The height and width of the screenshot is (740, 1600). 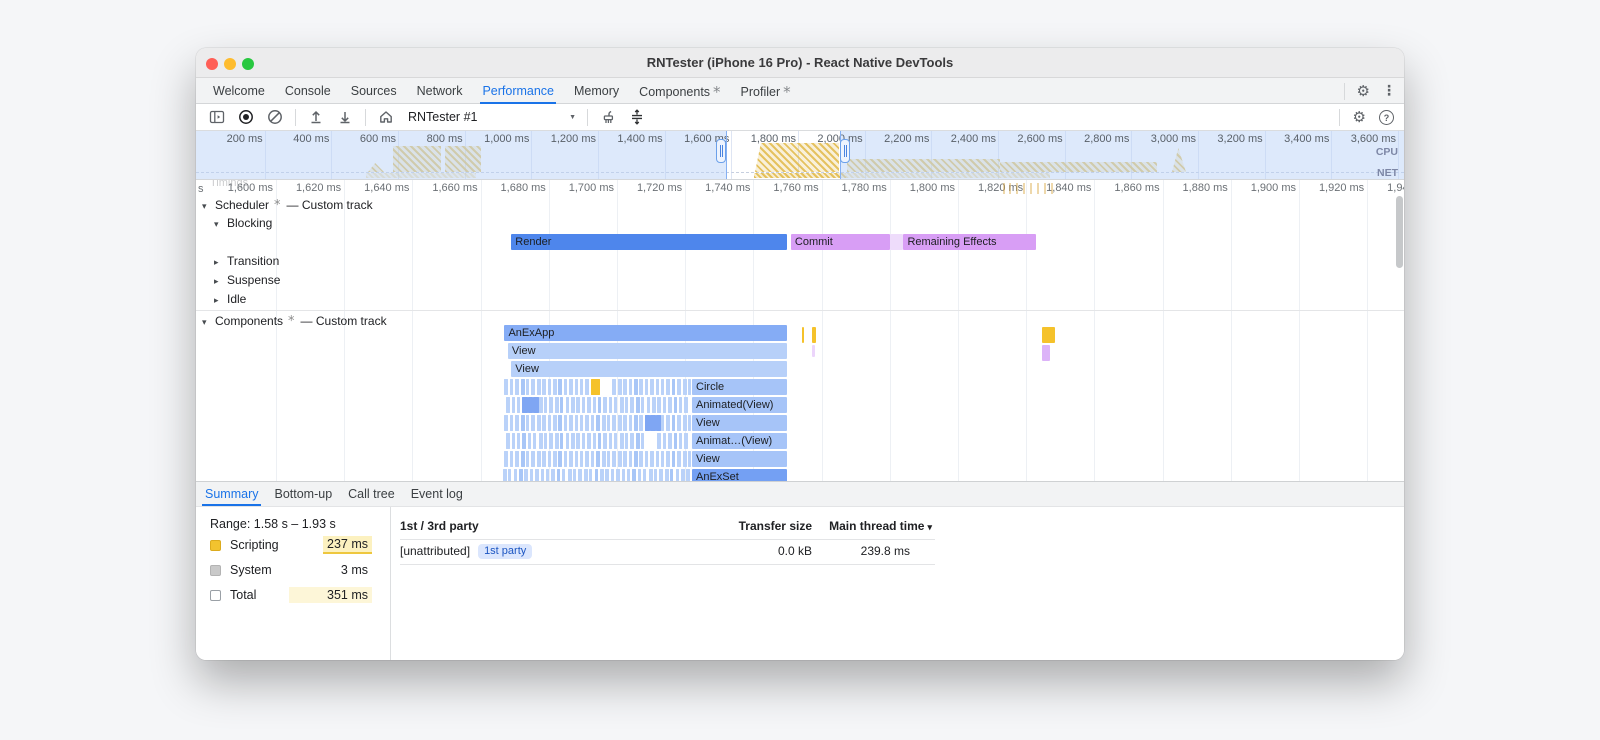 What do you see at coordinates (721, 151) in the screenshot?
I see `selection-left-handle` at bounding box center [721, 151].